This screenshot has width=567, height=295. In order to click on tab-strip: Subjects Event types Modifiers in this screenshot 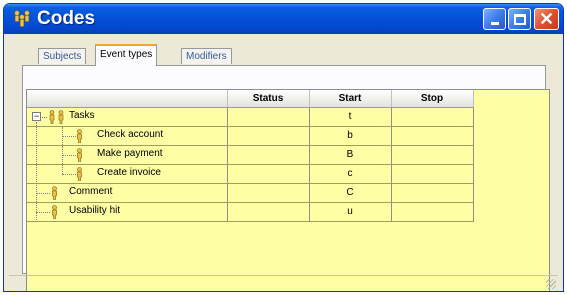, I will do `click(283, 50)`.